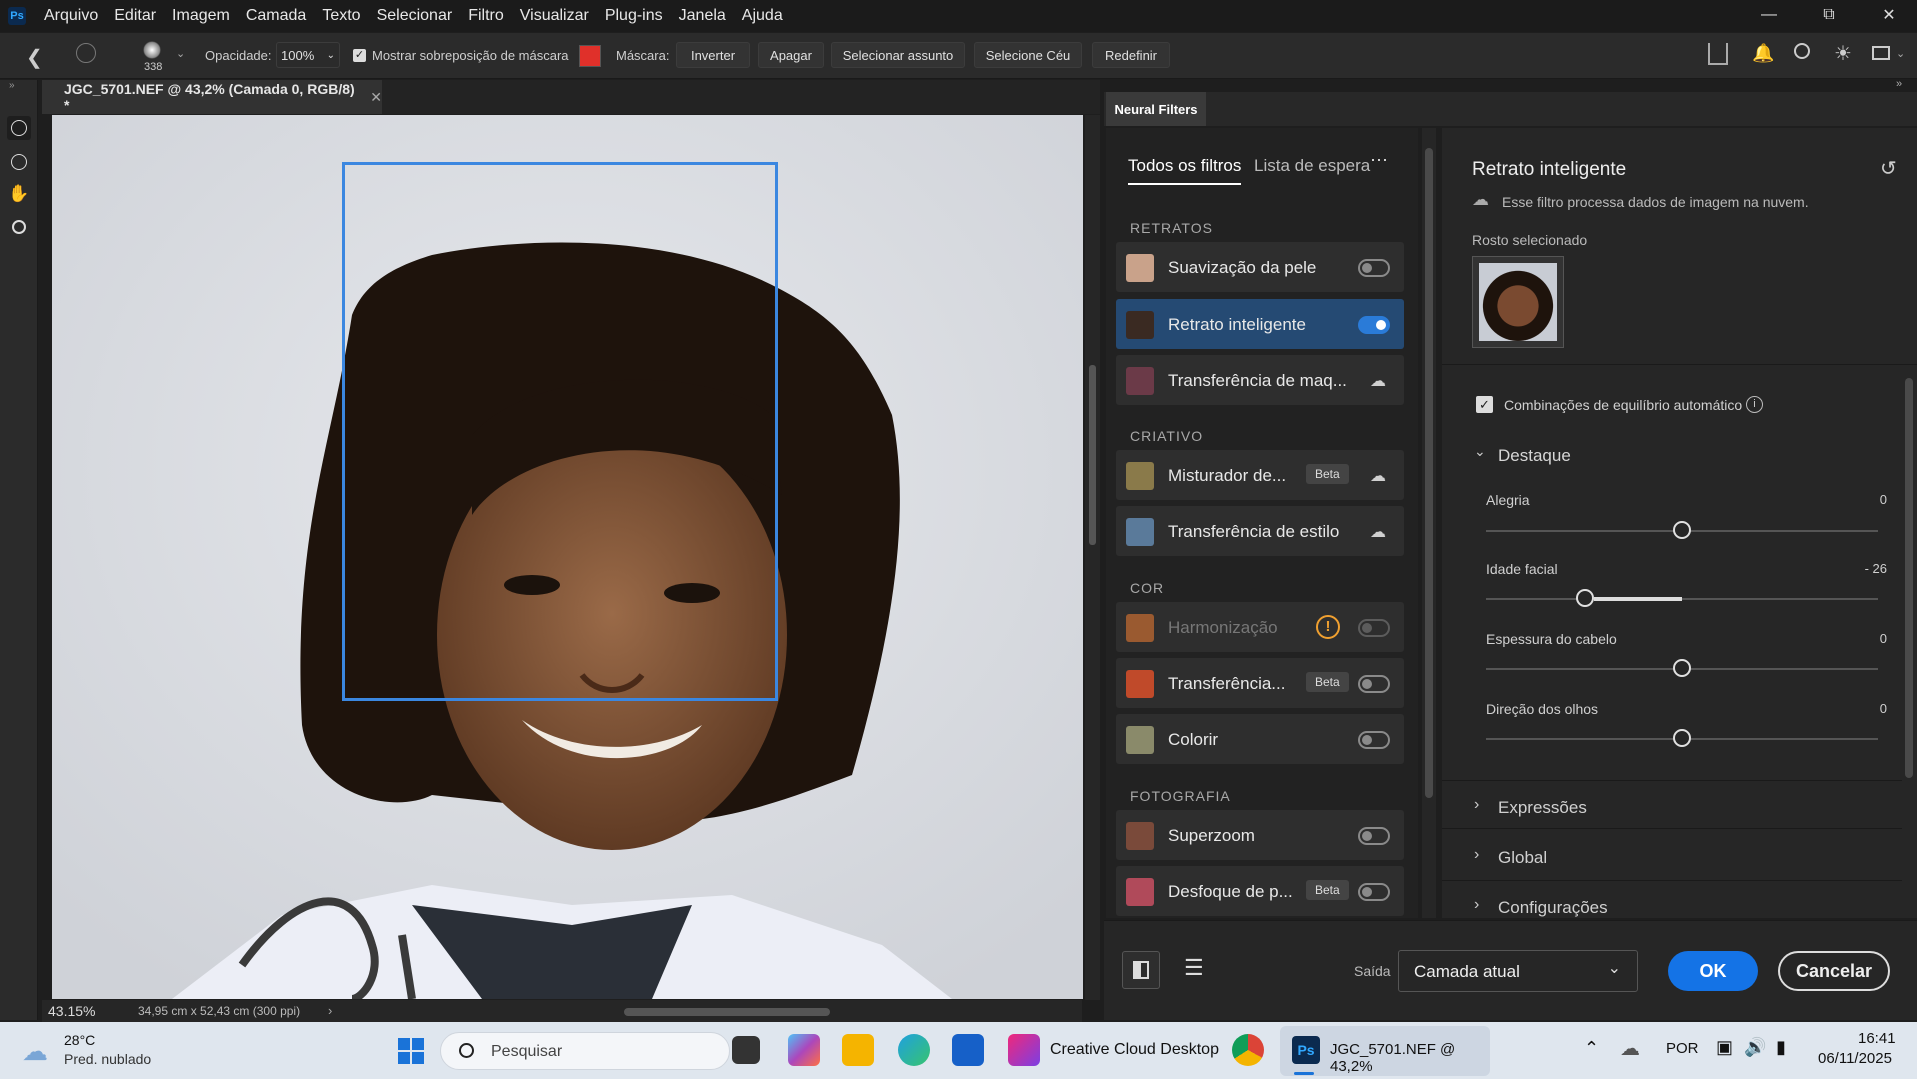 This screenshot has height=1079, width=1917. I want to click on filter-color-transfer: Transferência... Beta, so click(1260, 683).